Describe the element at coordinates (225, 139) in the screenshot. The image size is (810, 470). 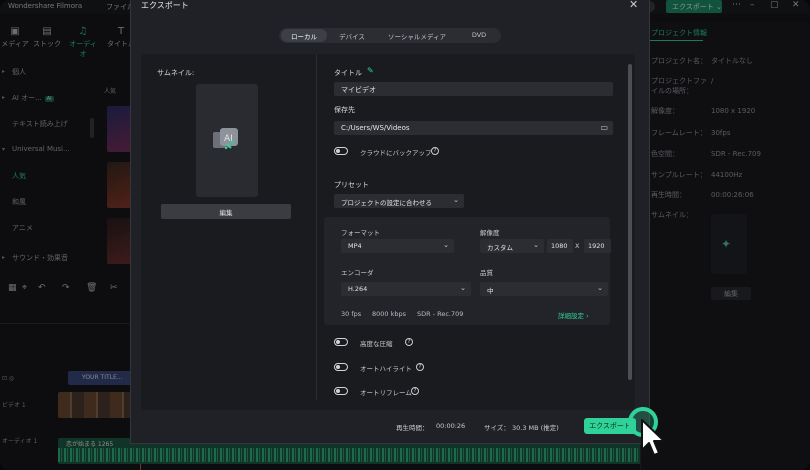
I see `ai-image-icon: AI` at that location.